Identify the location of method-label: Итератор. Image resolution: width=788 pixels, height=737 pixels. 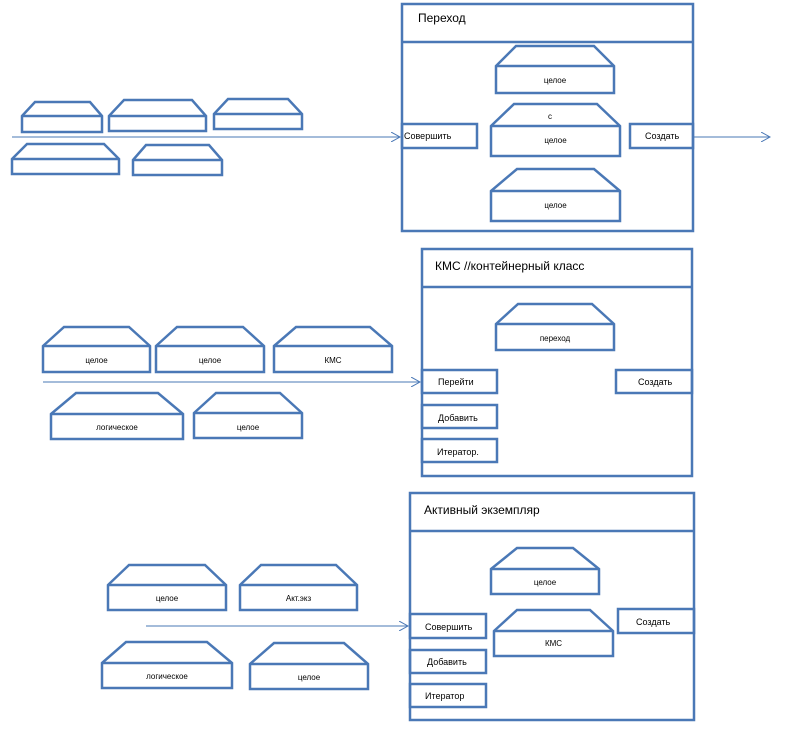
(445, 696).